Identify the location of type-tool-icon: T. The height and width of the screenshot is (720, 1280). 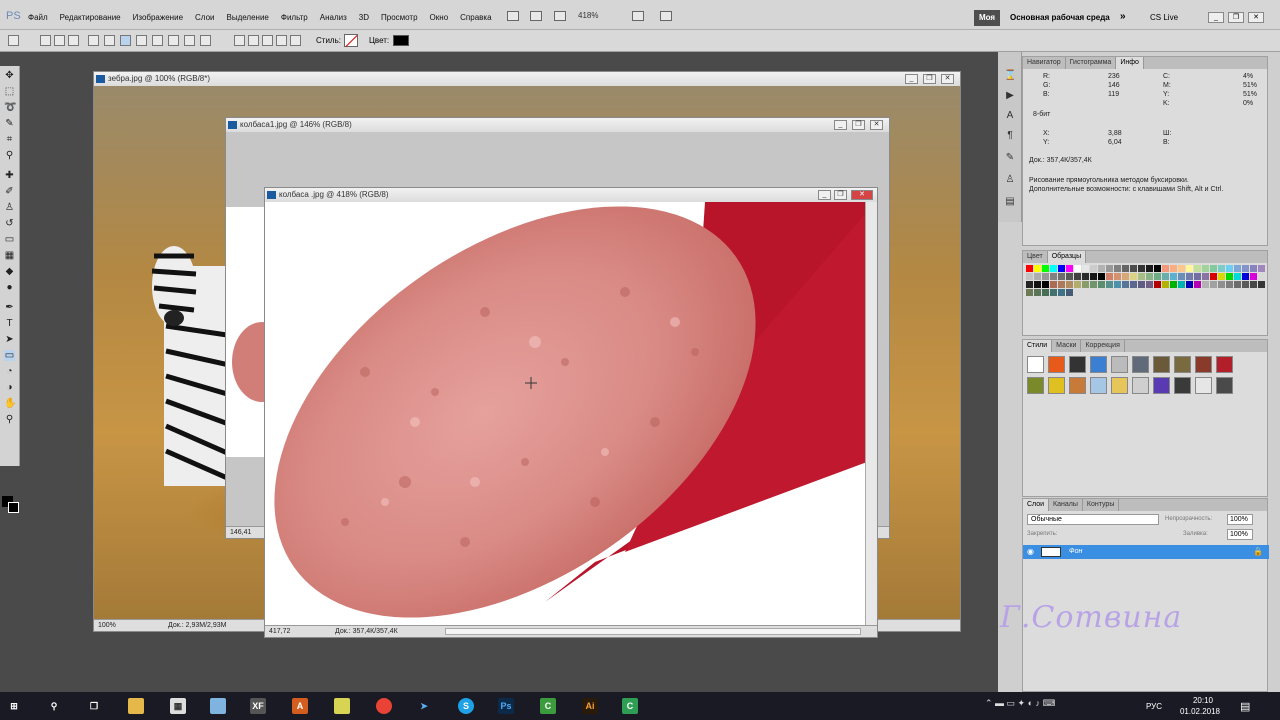
(9, 323).